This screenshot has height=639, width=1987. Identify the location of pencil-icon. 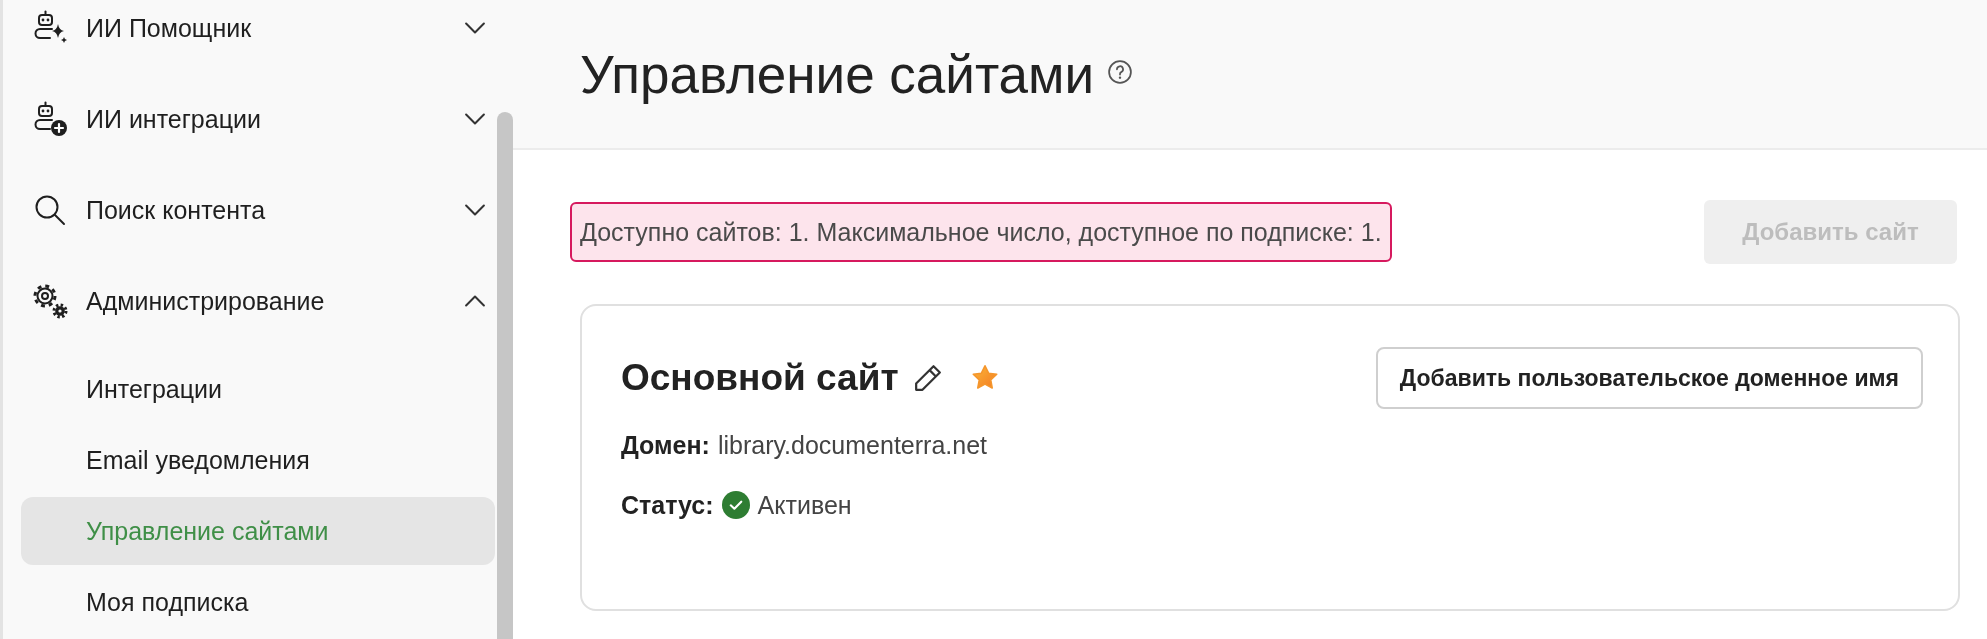
(927, 378).